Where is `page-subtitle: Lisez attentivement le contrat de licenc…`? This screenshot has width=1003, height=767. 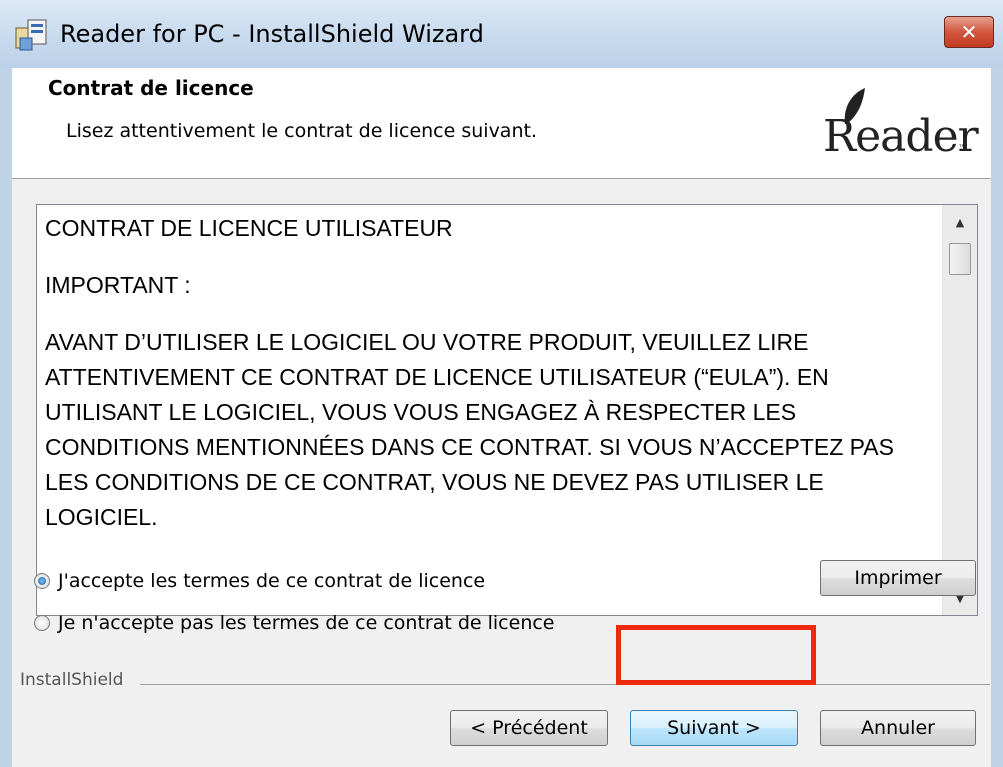 page-subtitle: Lisez attentivement le contrat de licenc… is located at coordinates (301, 131).